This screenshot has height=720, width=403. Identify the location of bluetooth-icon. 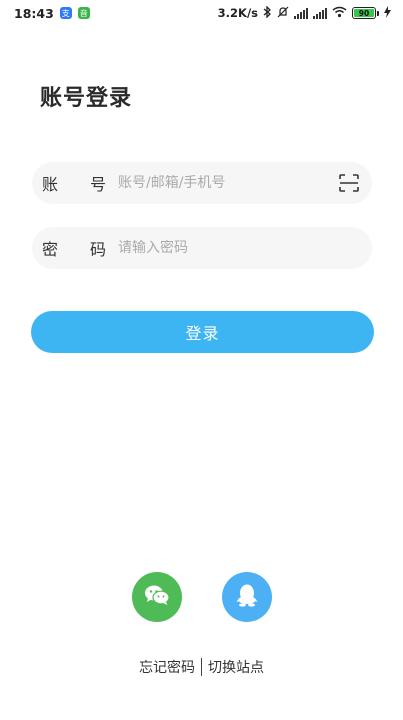
(267, 12).